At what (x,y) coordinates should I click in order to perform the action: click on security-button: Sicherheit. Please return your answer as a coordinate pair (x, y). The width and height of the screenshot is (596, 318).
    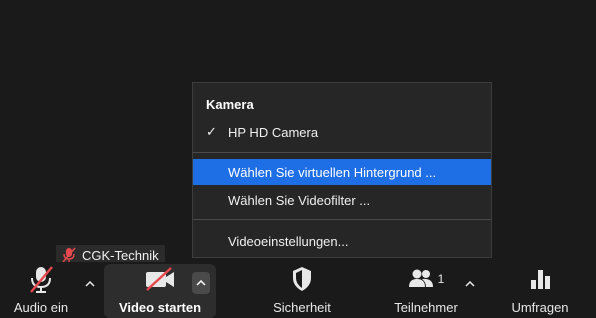
    Looking at the image, I should click on (302, 291).